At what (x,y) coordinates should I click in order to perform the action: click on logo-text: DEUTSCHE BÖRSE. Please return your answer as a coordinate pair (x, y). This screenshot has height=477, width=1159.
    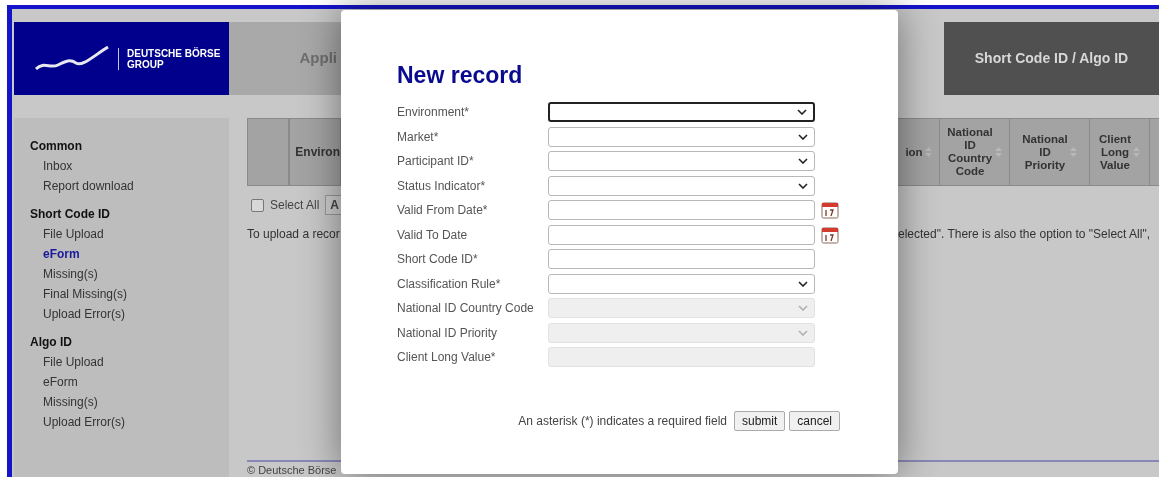
    Looking at the image, I should click on (174, 53).